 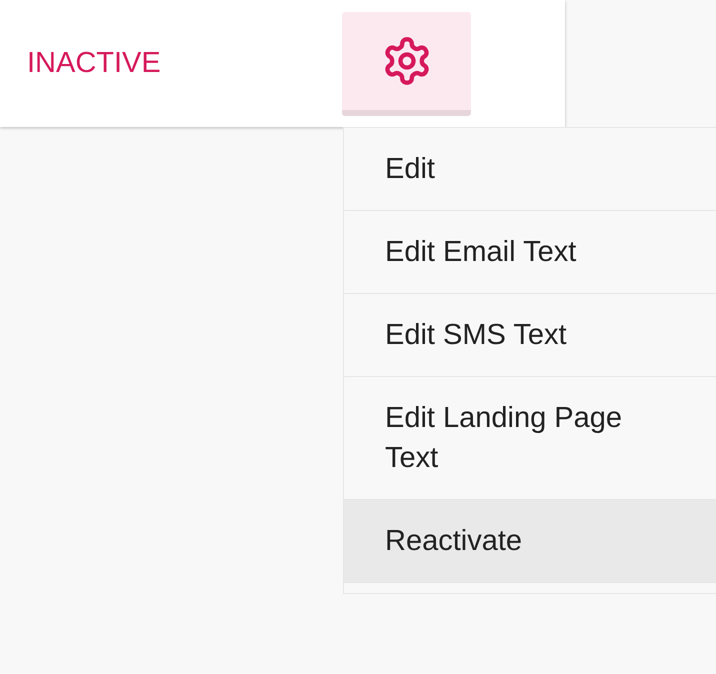 I want to click on settings-button, so click(x=406, y=64).